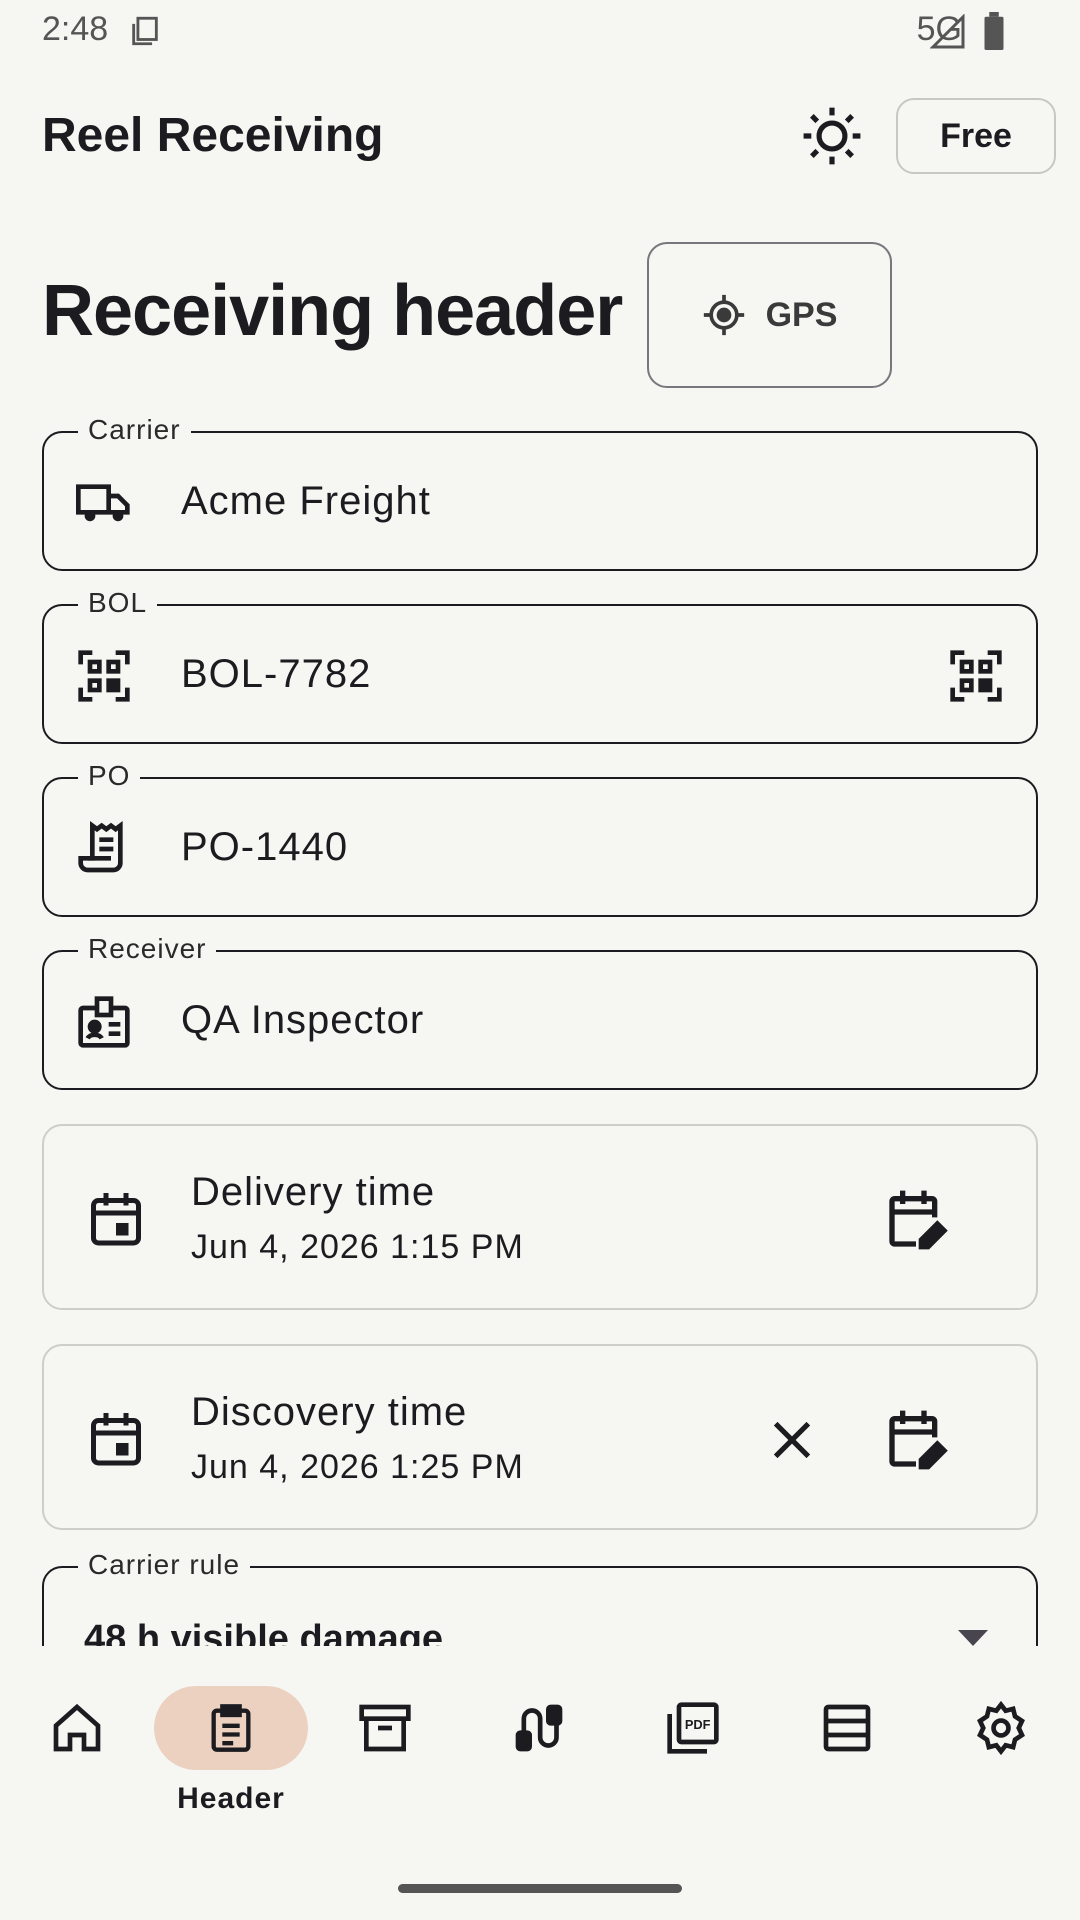 Image resolution: width=1080 pixels, height=1920 pixels. I want to click on nav-settings, so click(1001, 1756).